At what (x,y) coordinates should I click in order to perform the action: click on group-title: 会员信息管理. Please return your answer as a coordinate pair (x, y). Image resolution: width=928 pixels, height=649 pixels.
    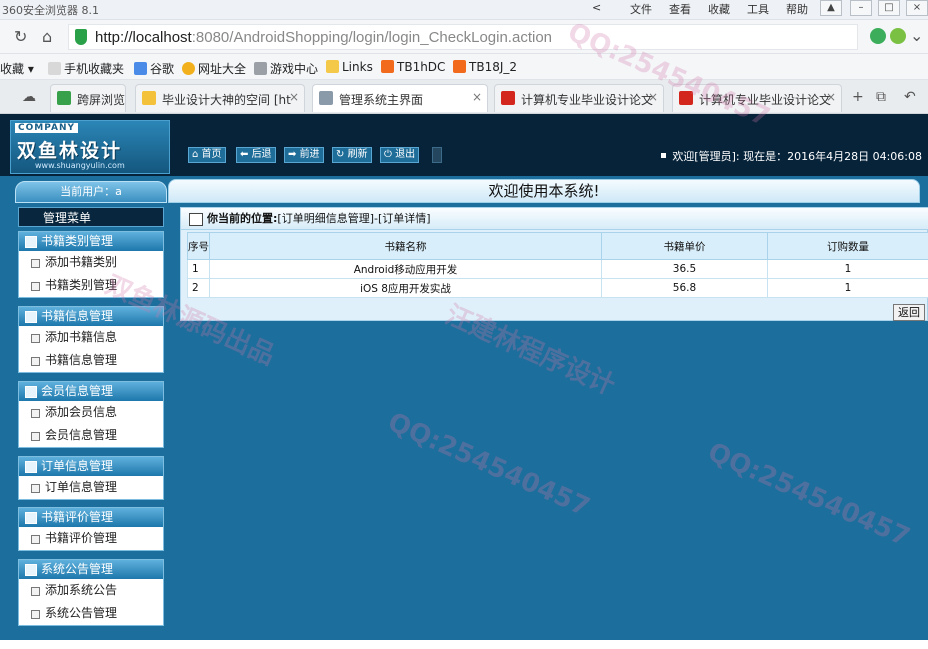
    Looking at the image, I should click on (91, 391).